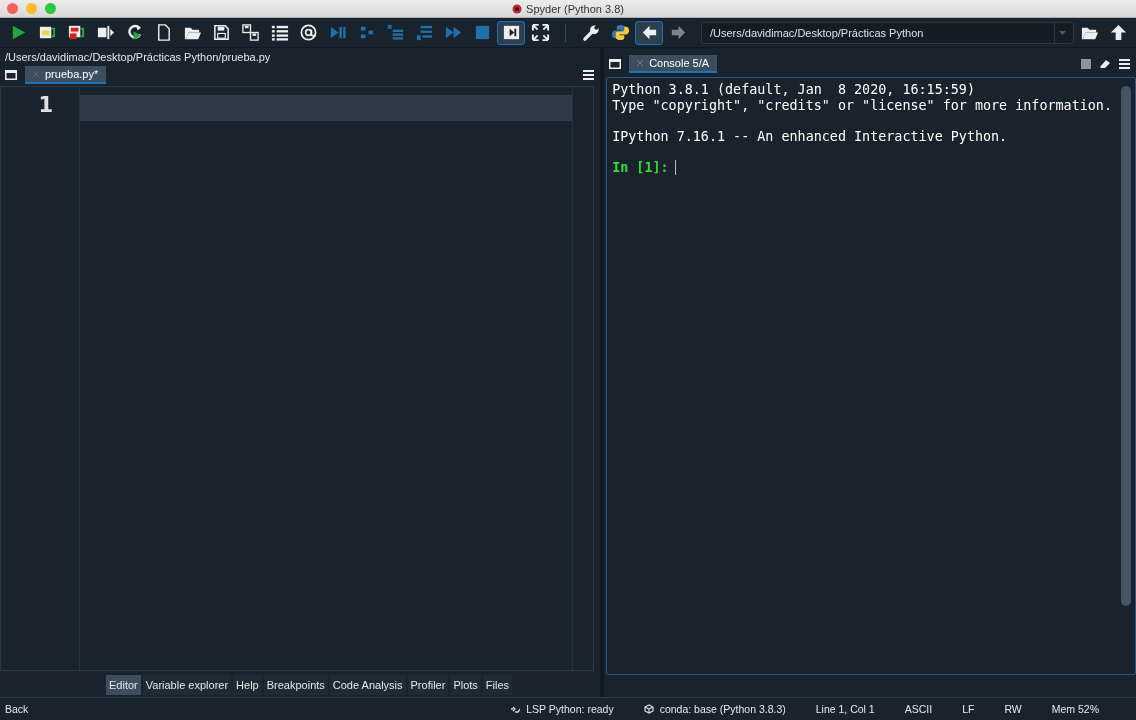 Image resolution: width=1136 pixels, height=720 pixels. Describe the element at coordinates (673, 64) in the screenshot. I see `console-tab: Console 5/A` at that location.